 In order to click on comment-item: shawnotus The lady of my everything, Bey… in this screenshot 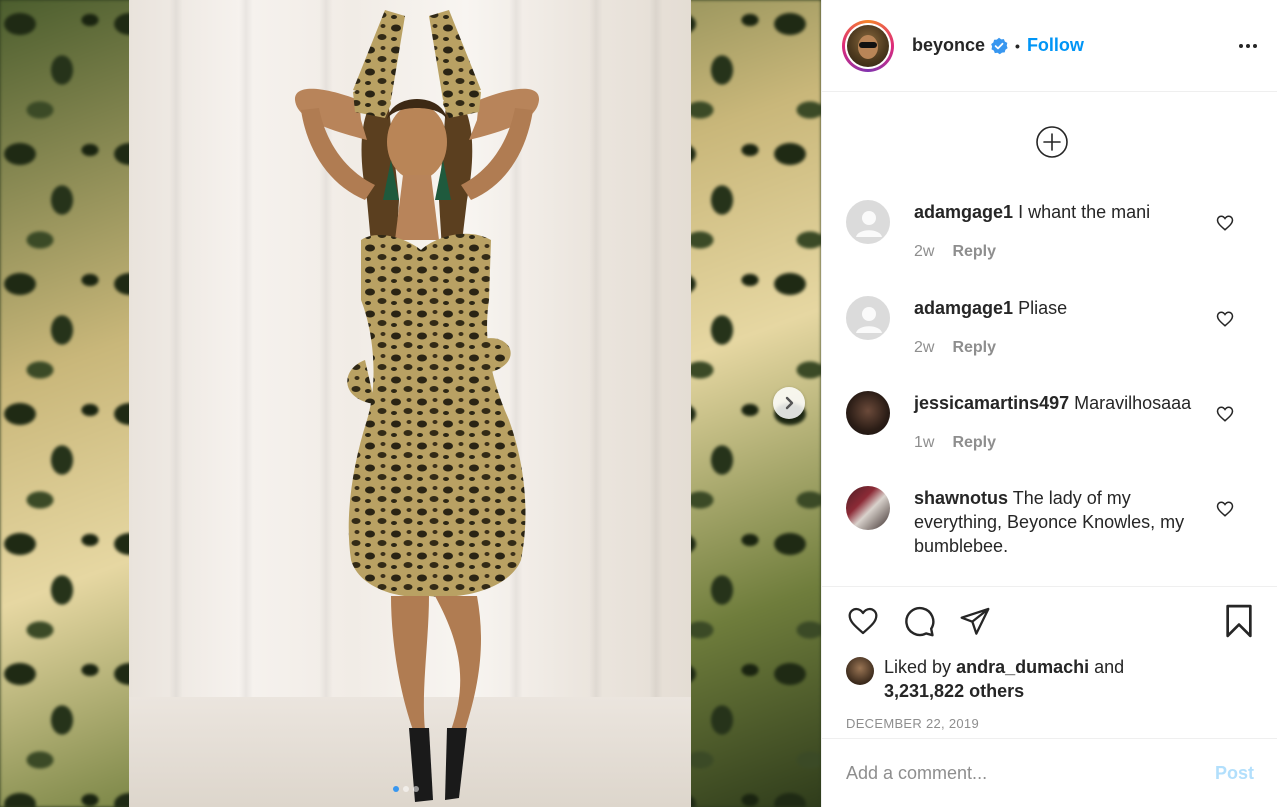, I will do `click(1051, 522)`.